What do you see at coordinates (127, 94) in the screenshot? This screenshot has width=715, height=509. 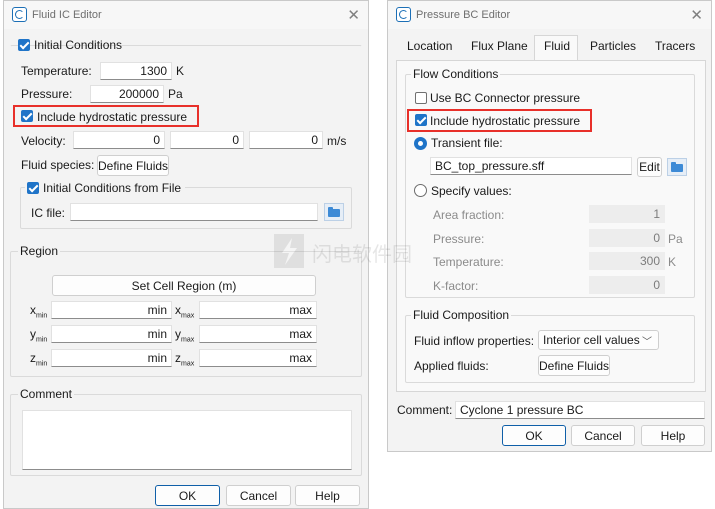 I see `pressure-field: 200000` at bounding box center [127, 94].